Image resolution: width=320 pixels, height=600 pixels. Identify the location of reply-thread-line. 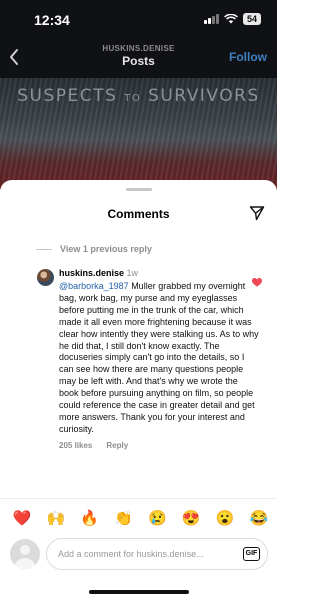
(44, 249).